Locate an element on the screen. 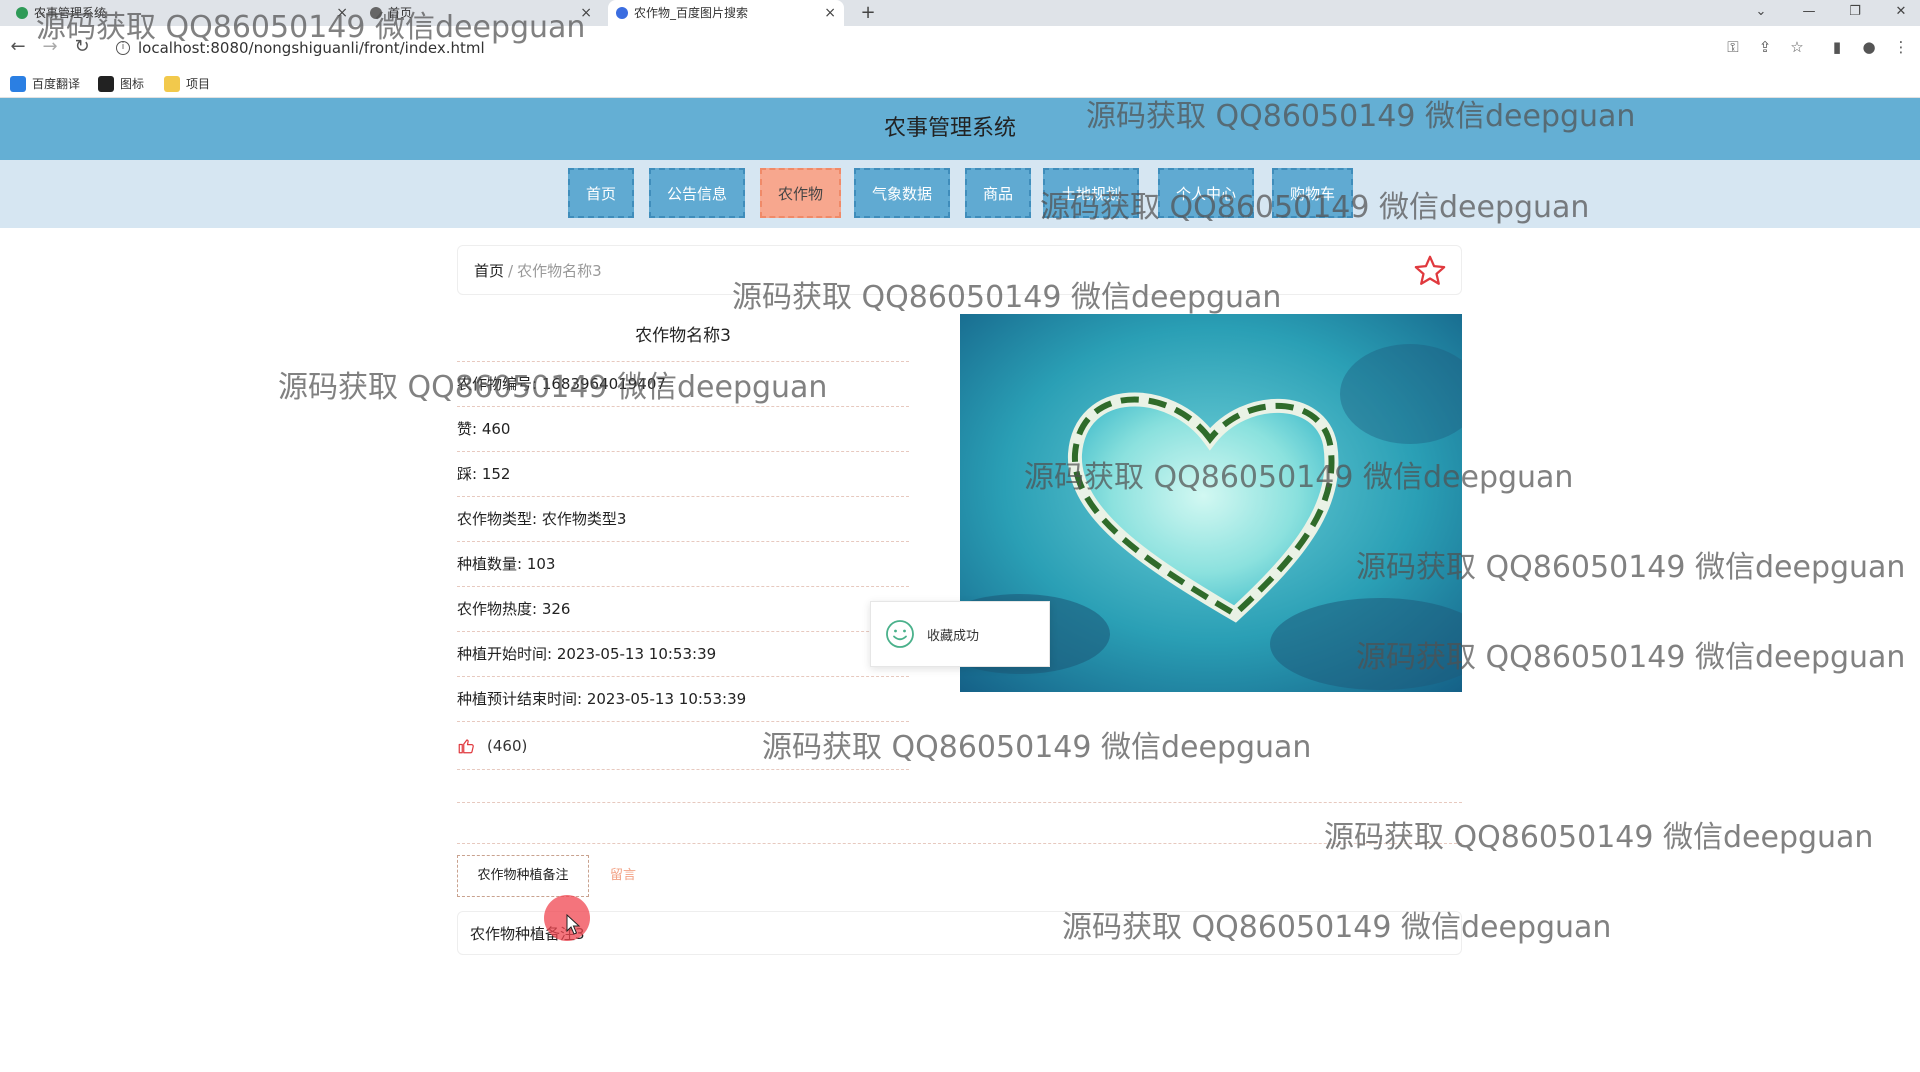 The height and width of the screenshot is (1072, 1920). detail-value: 152 is located at coordinates (496, 474).